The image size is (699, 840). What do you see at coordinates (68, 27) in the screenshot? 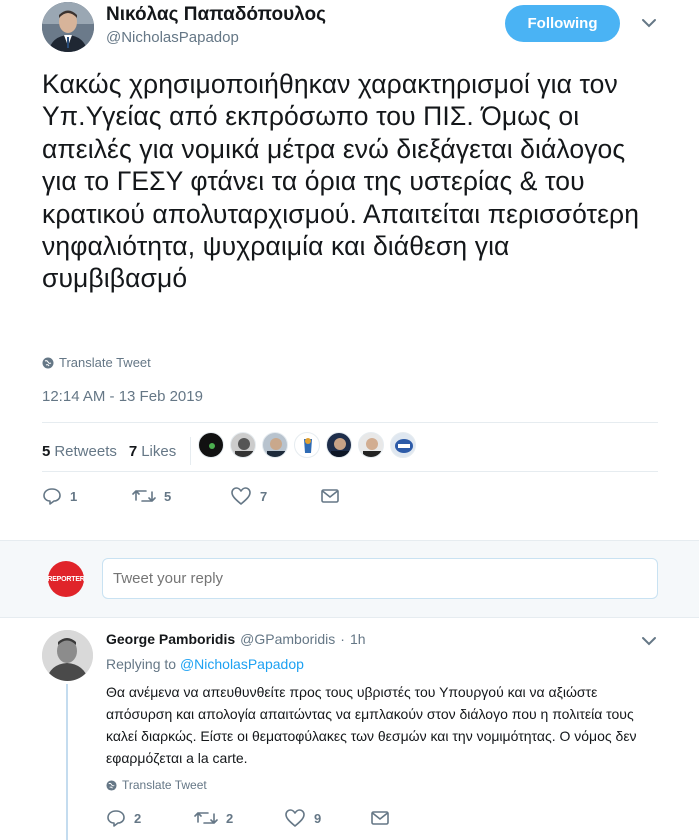
I see `author-avatar` at bounding box center [68, 27].